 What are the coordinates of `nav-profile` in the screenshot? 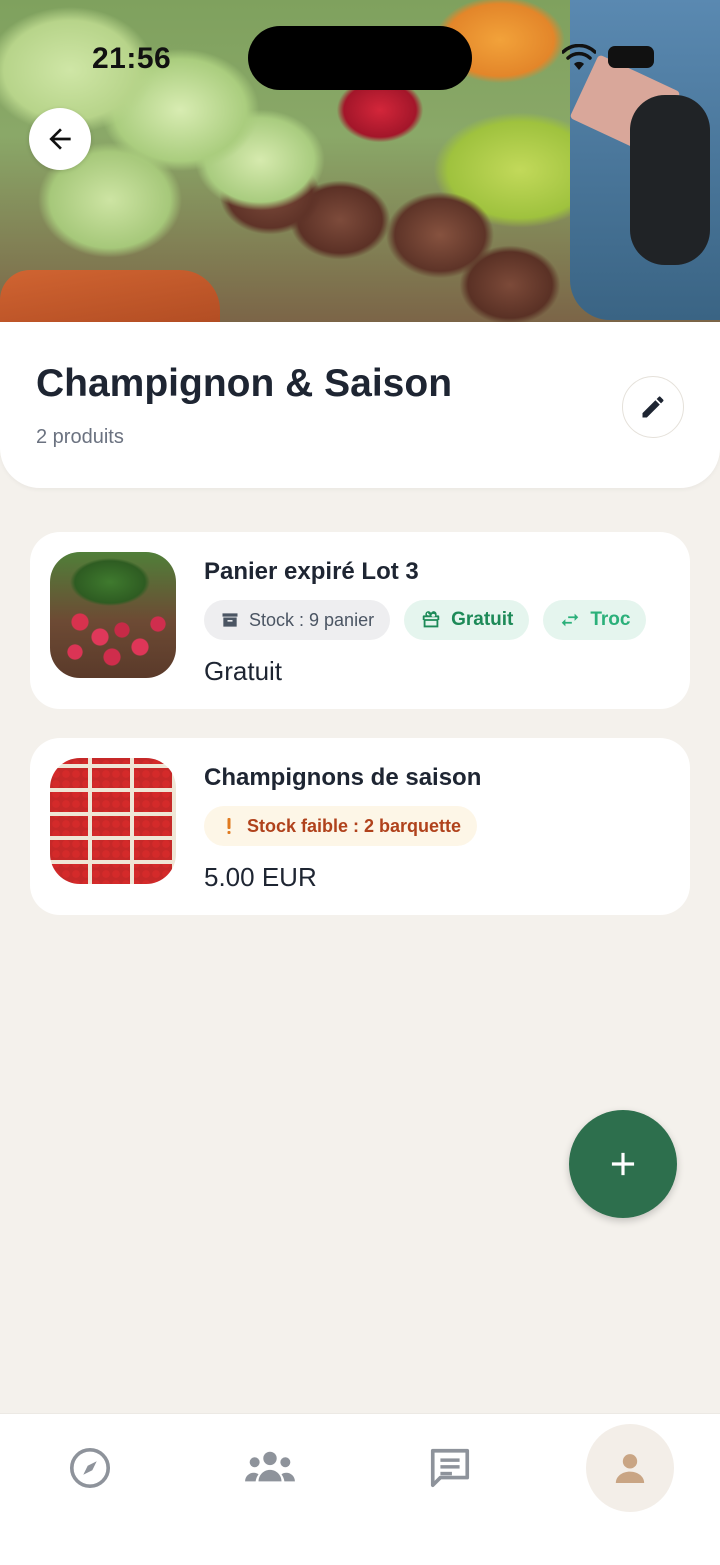 It's located at (630, 1468).